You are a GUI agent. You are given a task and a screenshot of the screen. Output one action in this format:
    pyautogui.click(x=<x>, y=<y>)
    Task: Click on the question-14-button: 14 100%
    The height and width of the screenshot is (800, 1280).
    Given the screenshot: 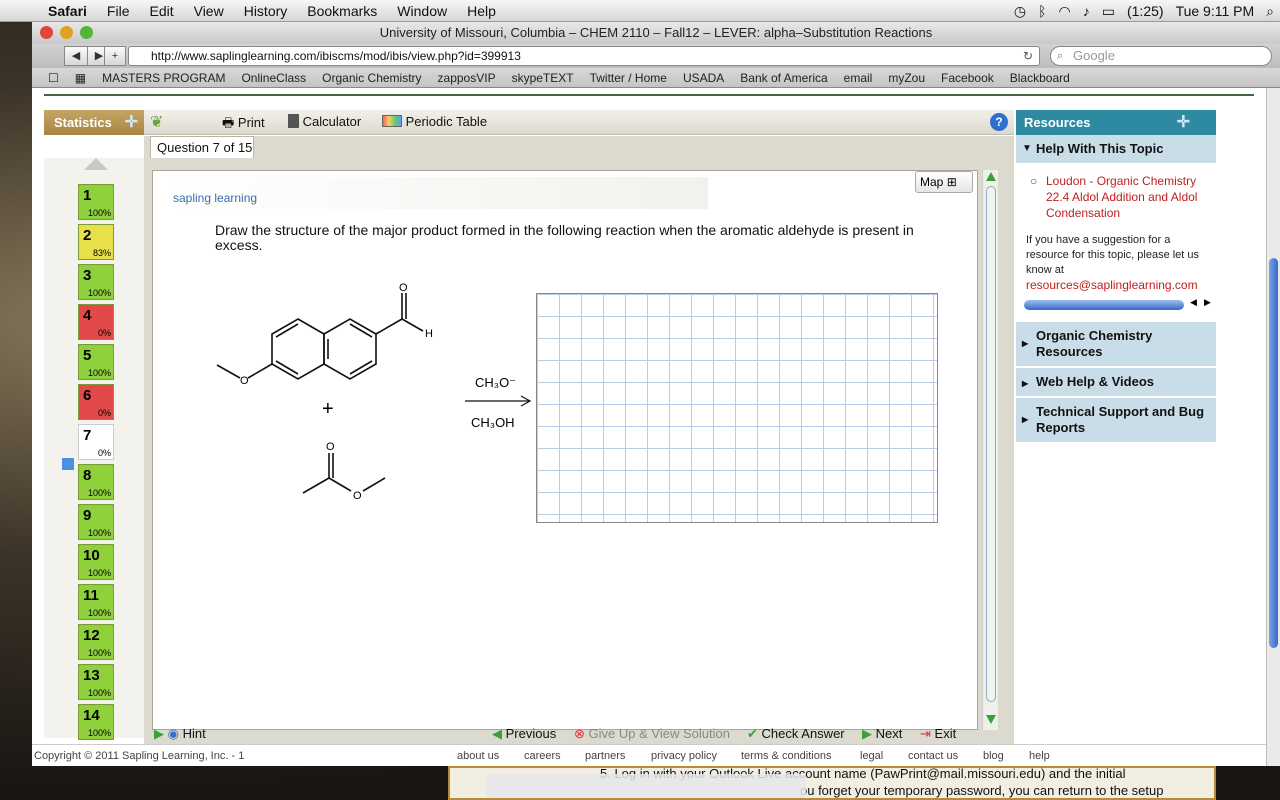 What is the action you would take?
    pyautogui.click(x=96, y=722)
    